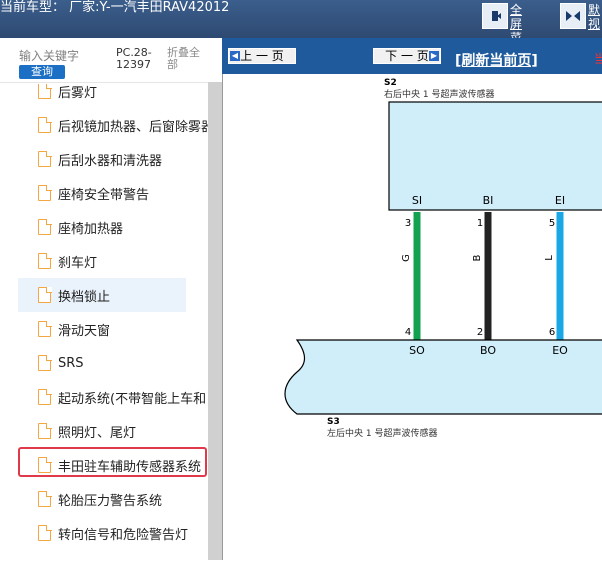  Describe the element at coordinates (113, 96) in the screenshot. I see `tree-item: 后雾灯` at that location.